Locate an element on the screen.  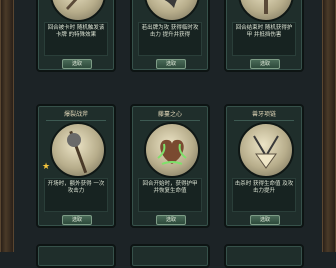
card-desc: 回合被卡时 随机触发该卡牌 的特殊效果 is located at coordinates (76, 39).